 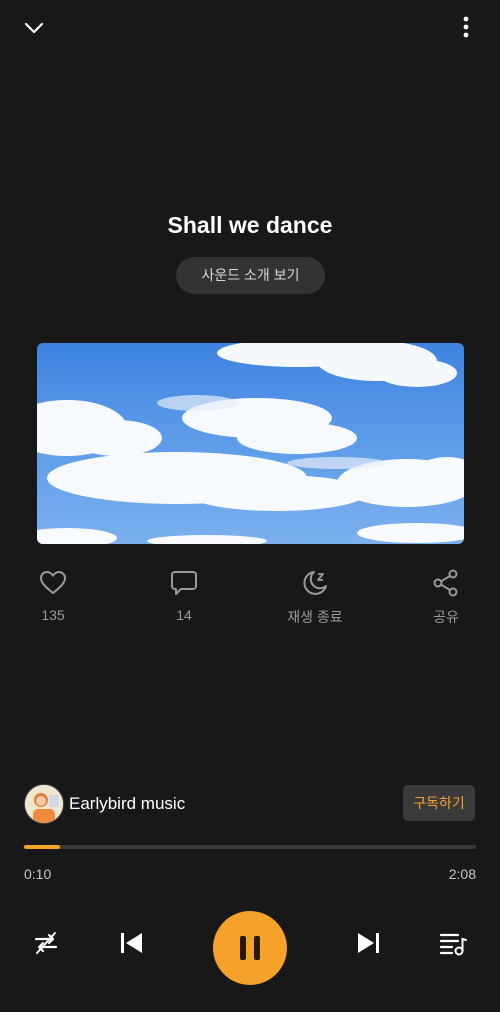 I want to click on chevron-down-icon, so click(x=34, y=28).